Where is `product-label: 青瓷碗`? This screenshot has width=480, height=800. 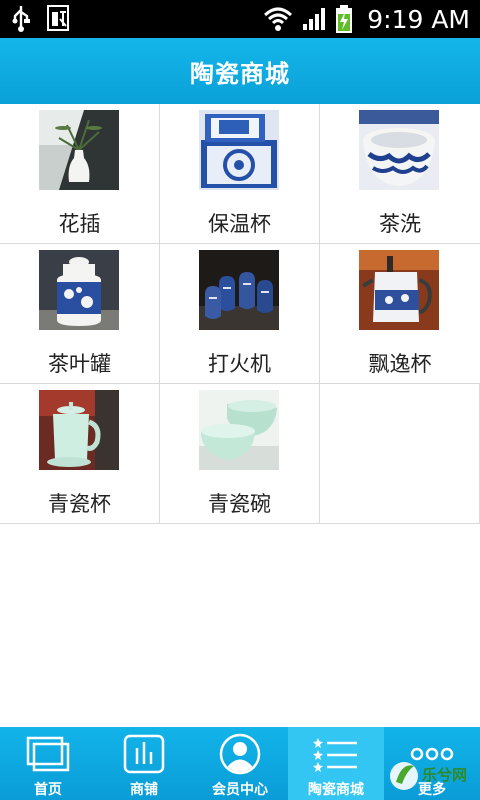
product-label: 青瓷碗 is located at coordinates (239, 504).